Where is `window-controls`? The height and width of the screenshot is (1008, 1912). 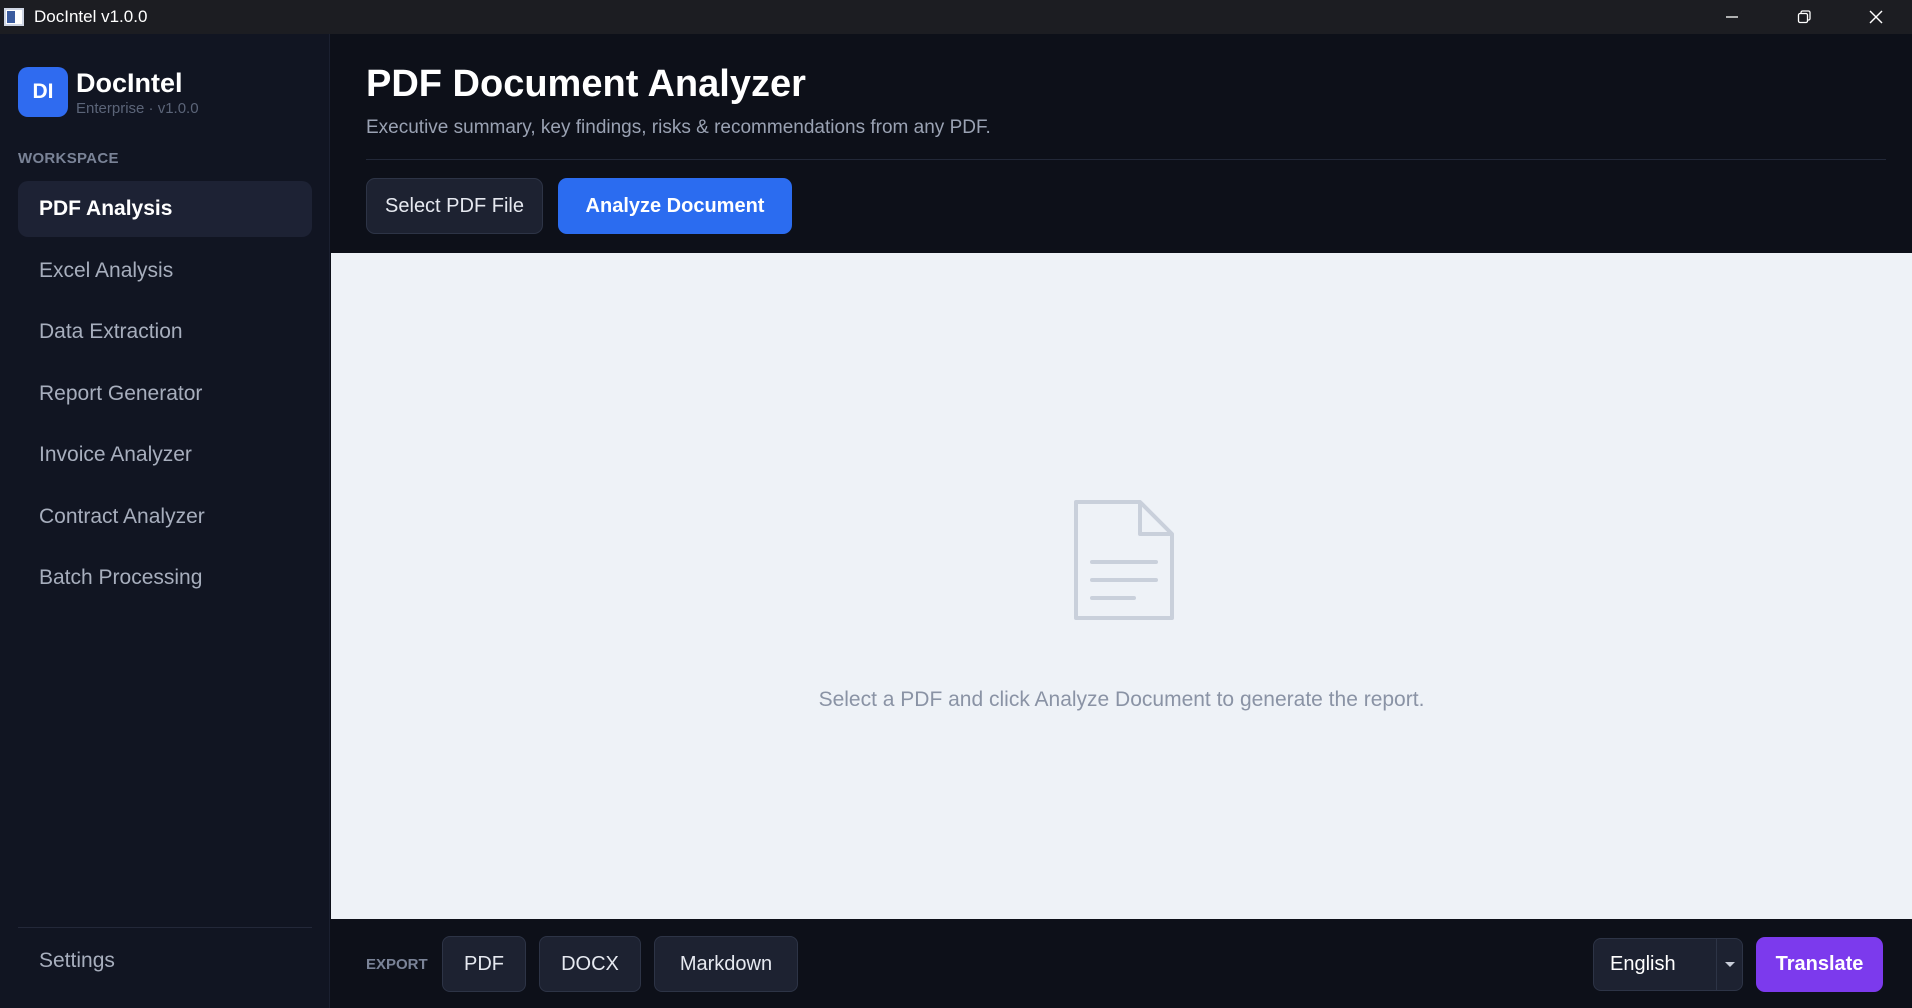 window-controls is located at coordinates (1804, 17).